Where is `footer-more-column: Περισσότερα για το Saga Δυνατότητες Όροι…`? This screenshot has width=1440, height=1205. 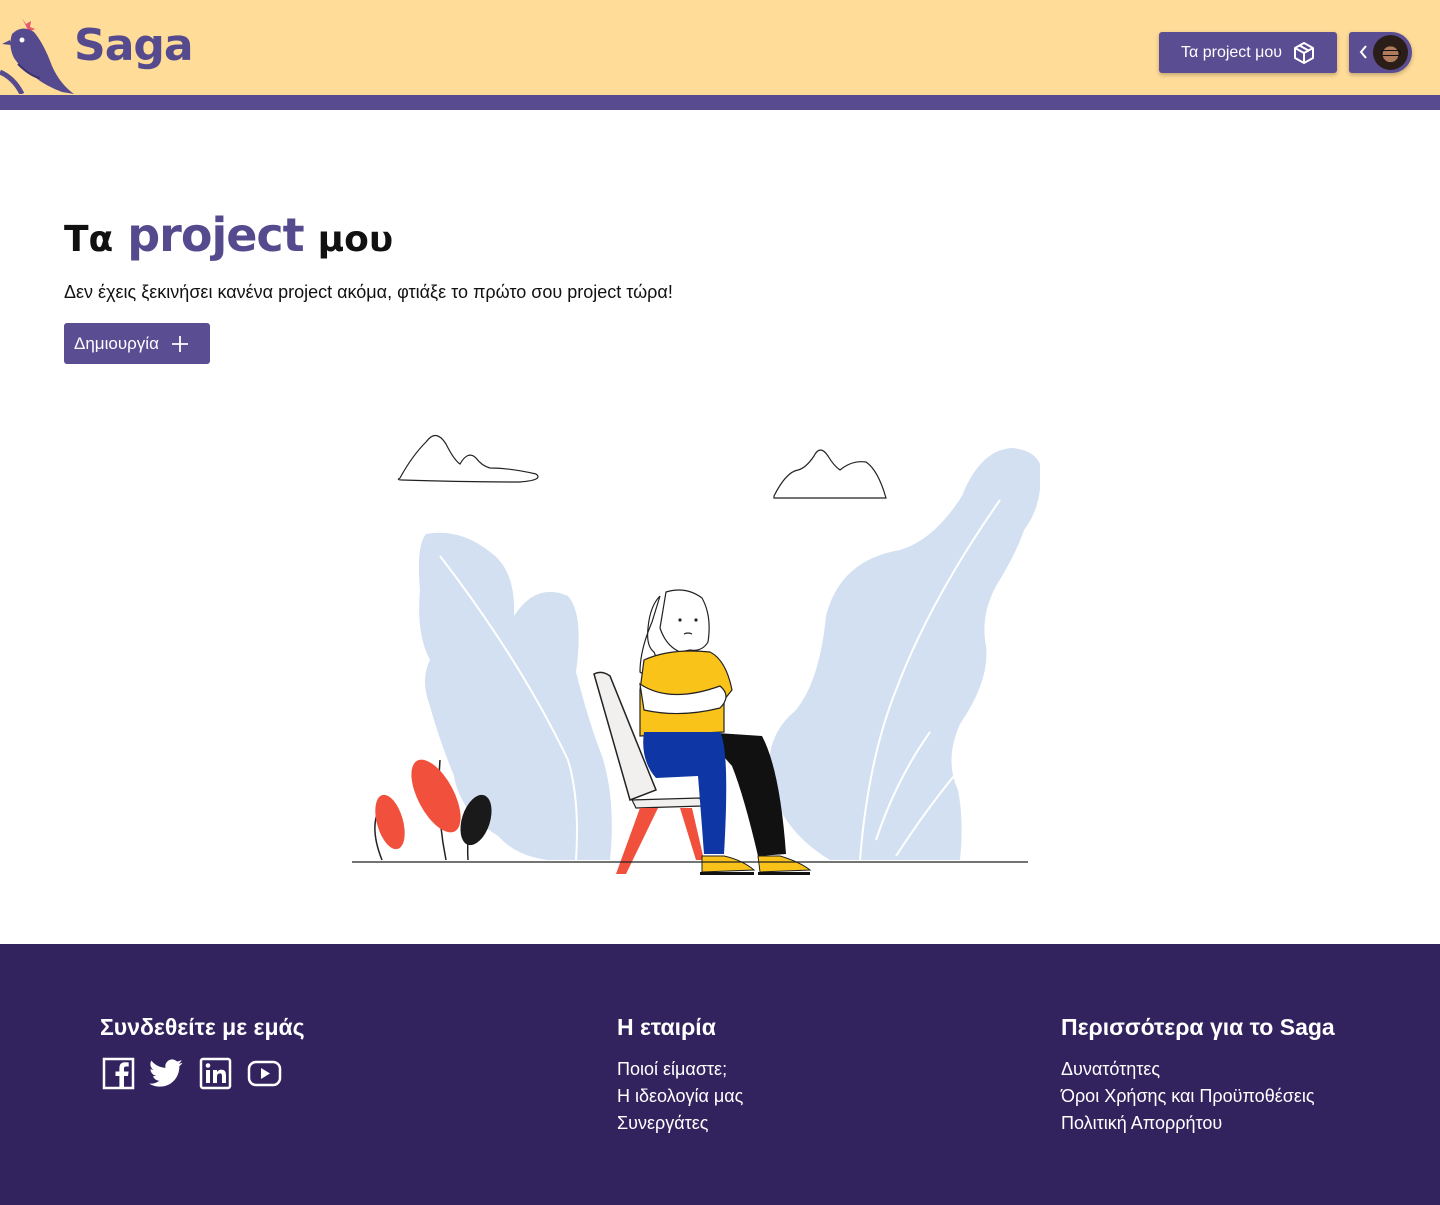
footer-more-column: Περισσότερα για το Saga Δυνατότητες Όροι… is located at coordinates (1198, 1074).